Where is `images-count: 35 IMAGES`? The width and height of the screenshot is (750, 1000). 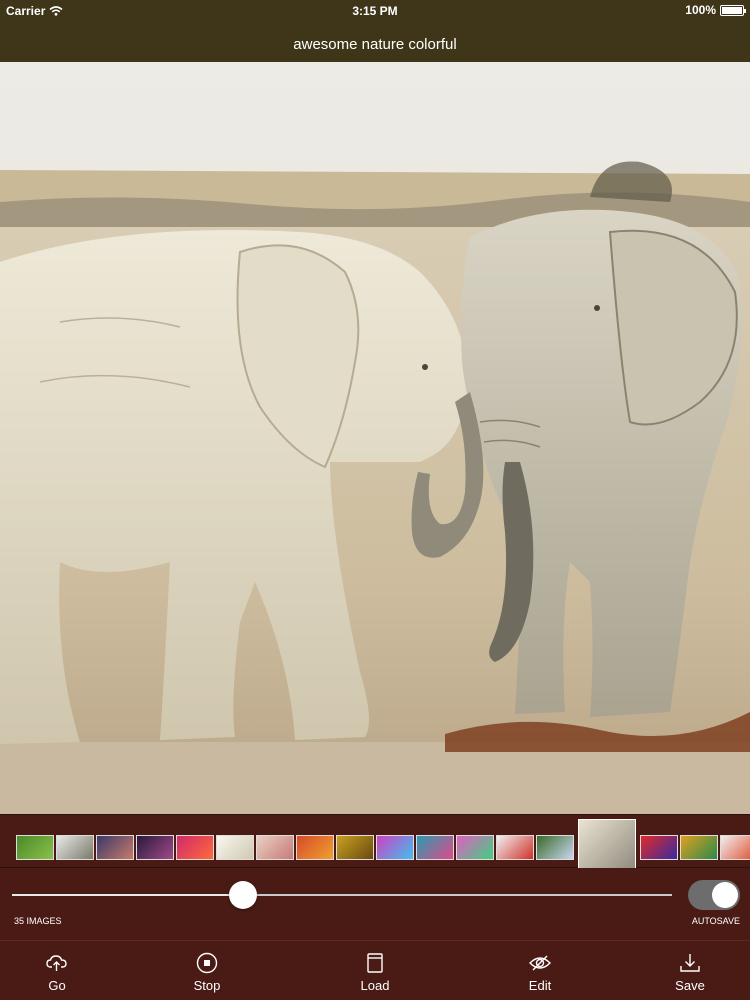
images-count: 35 IMAGES is located at coordinates (38, 921).